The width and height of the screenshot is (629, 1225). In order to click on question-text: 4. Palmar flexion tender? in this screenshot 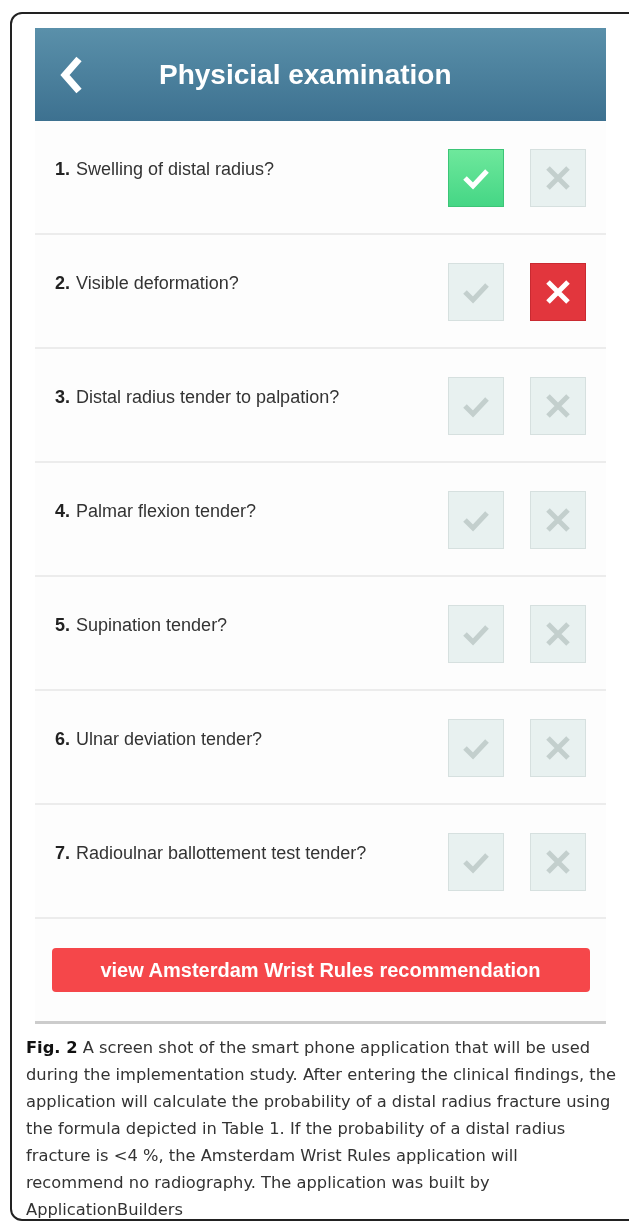, I will do `click(156, 511)`.